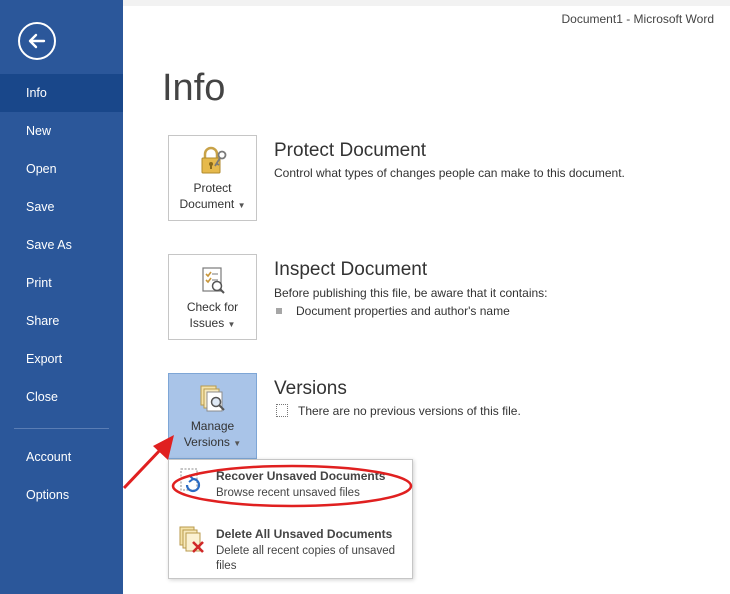 This screenshot has height=594, width=730. Describe the element at coordinates (351, 269) in the screenshot. I see `inspect-document-heading: Inspect Document` at that location.